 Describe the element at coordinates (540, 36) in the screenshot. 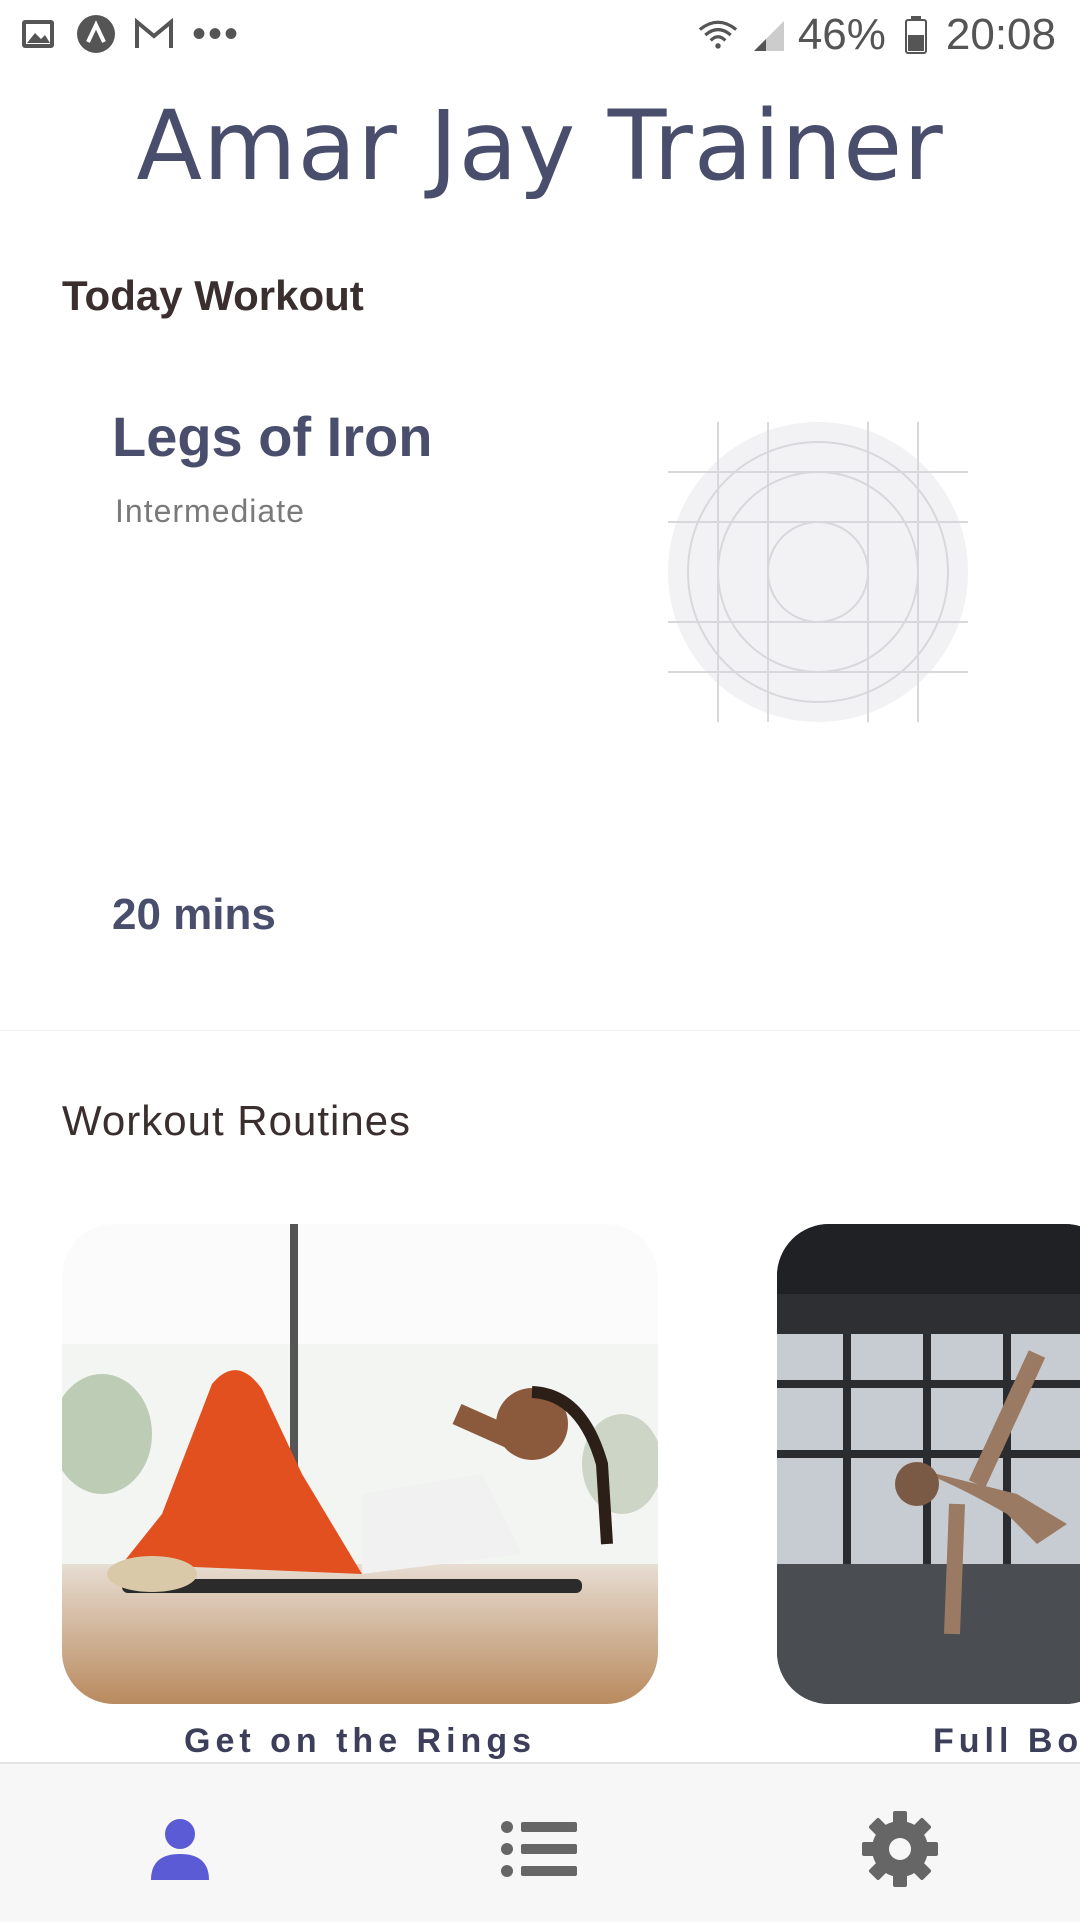

I see `status-bar: ••• 46% 20:08` at that location.